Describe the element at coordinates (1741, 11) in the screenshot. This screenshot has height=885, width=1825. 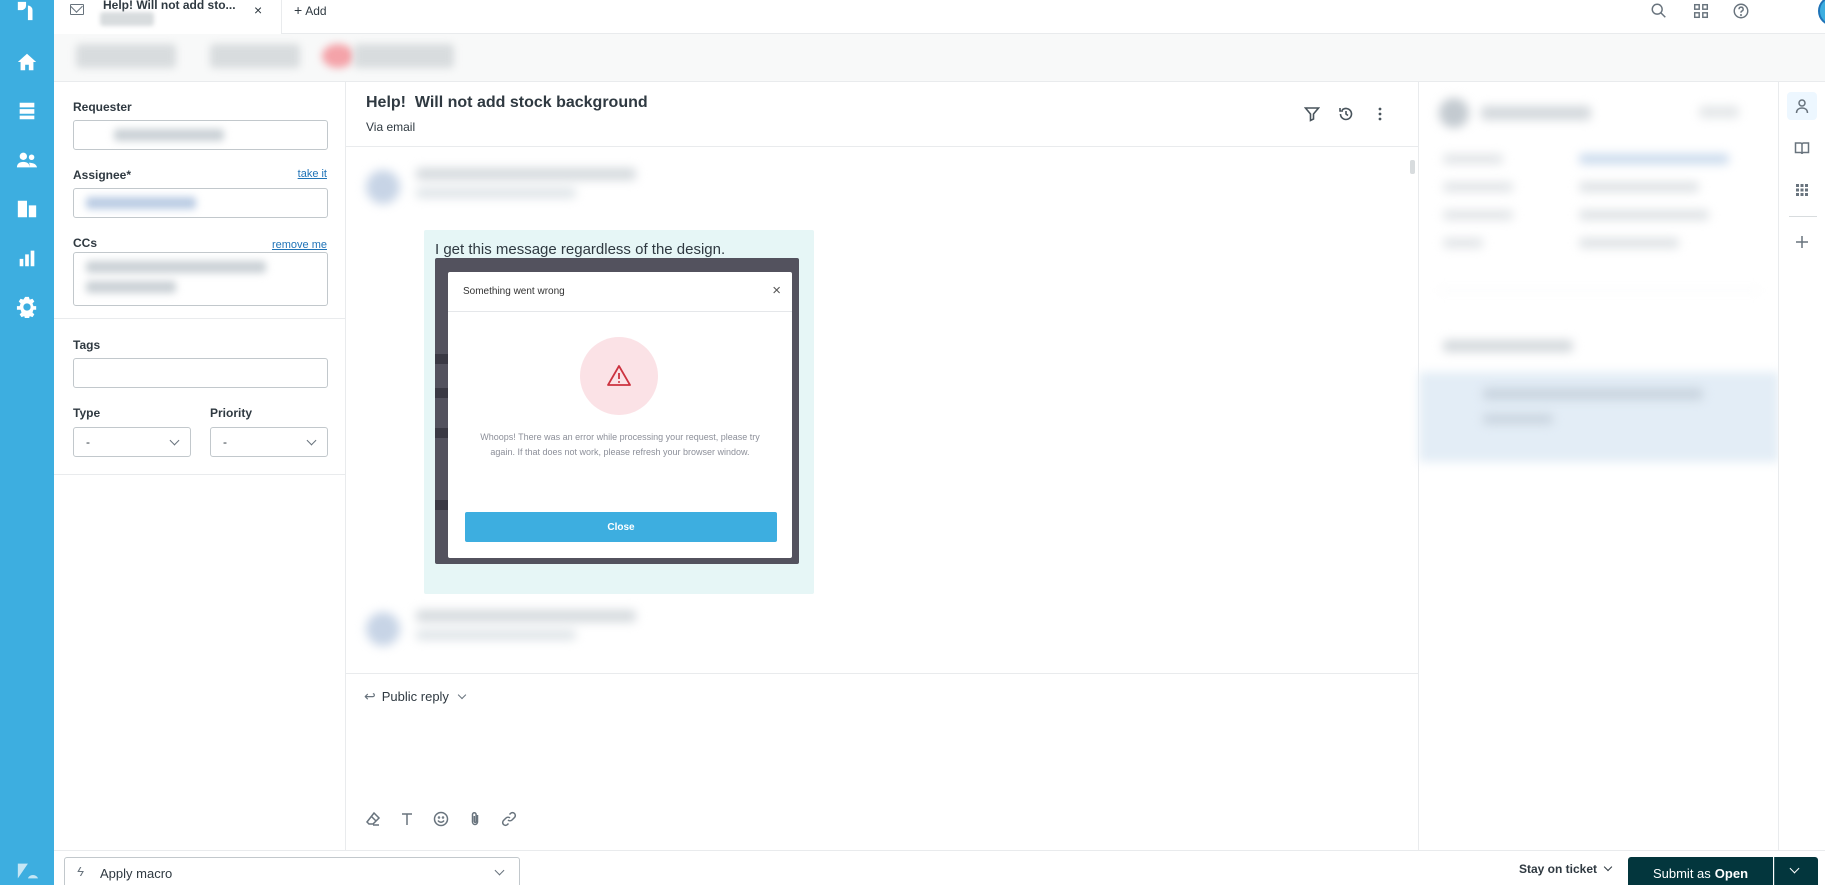
I see `help-icon` at that location.